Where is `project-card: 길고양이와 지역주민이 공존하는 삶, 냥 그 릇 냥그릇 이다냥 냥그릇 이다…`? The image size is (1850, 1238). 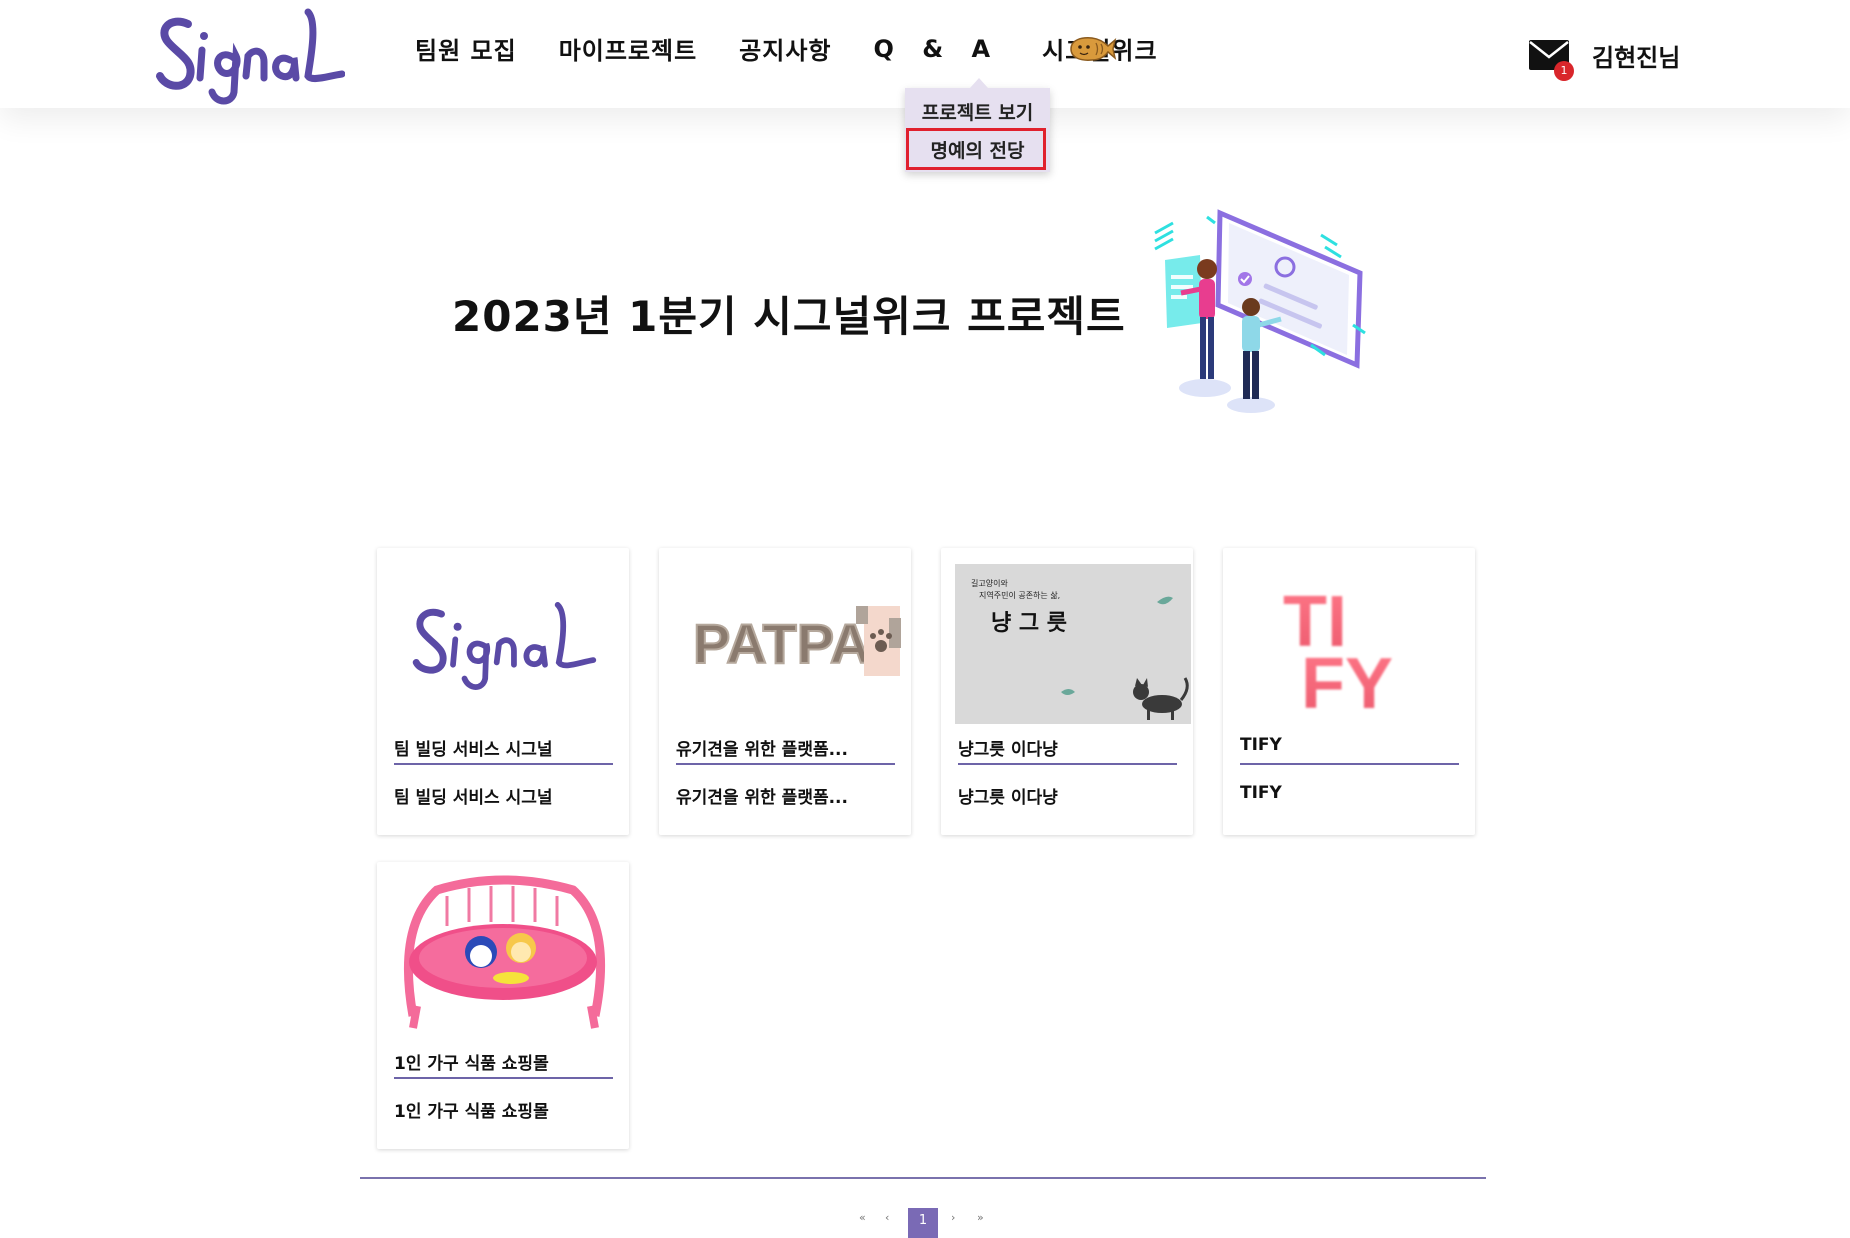 project-card: 길고양이와 지역주민이 공존하는 삶, 냥 그 릇 냥그릇 이다냥 냥그릇 이다… is located at coordinates (1067, 691).